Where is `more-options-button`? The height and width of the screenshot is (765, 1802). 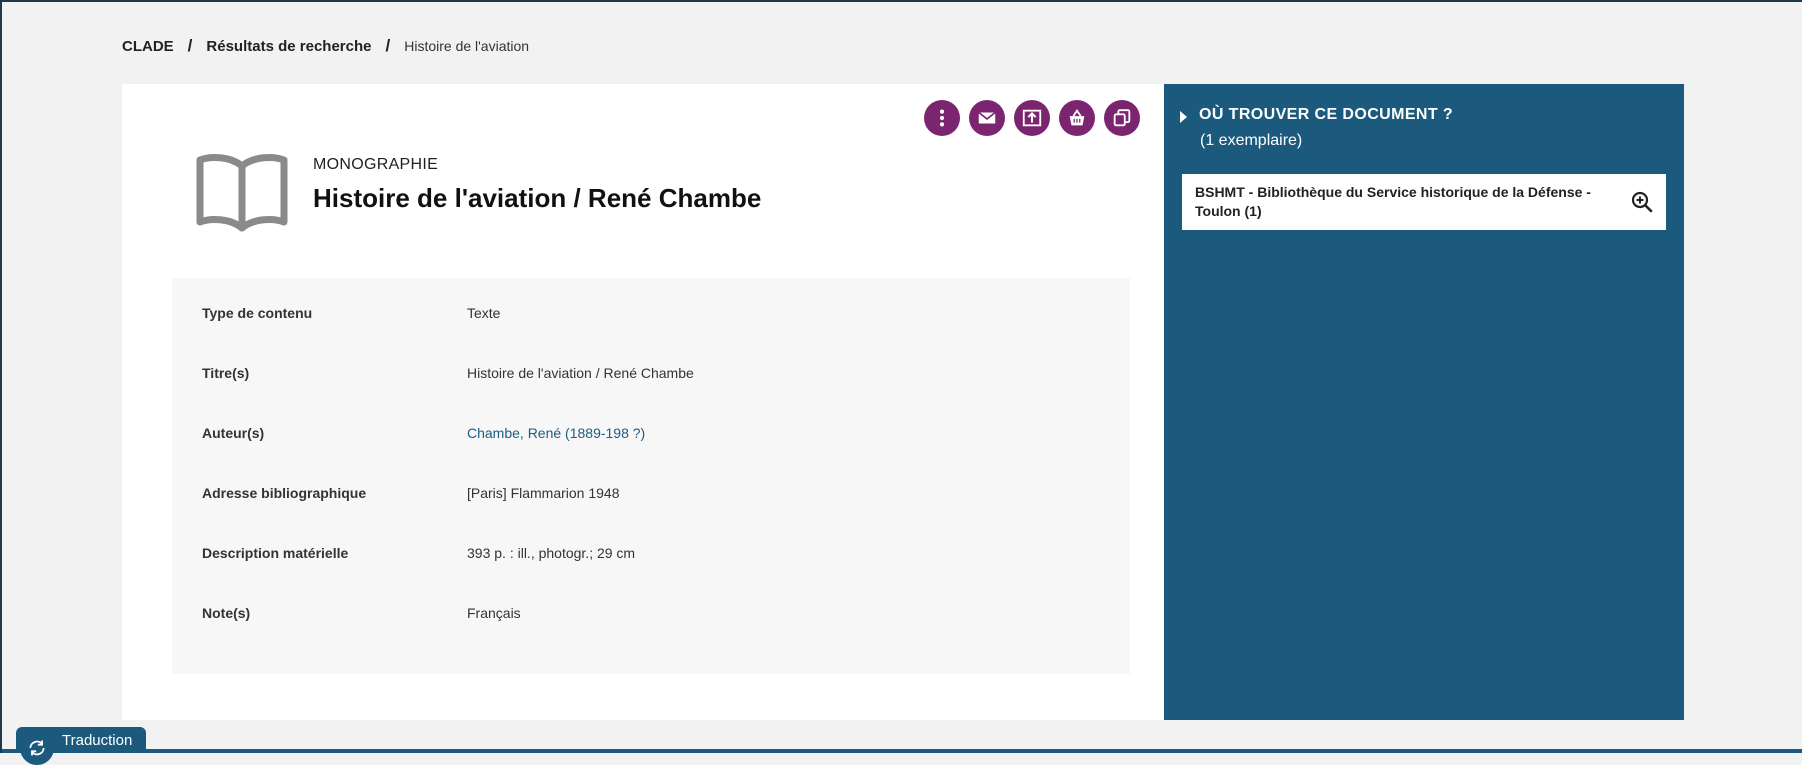 more-options-button is located at coordinates (942, 118).